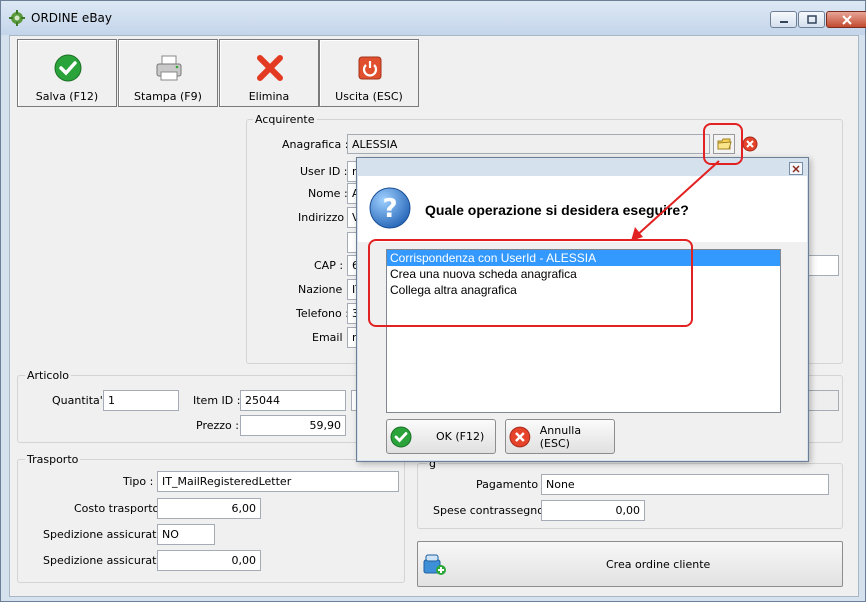 The width and height of the screenshot is (866, 602). I want to click on exit-button: Uscita (ESC), so click(369, 73).